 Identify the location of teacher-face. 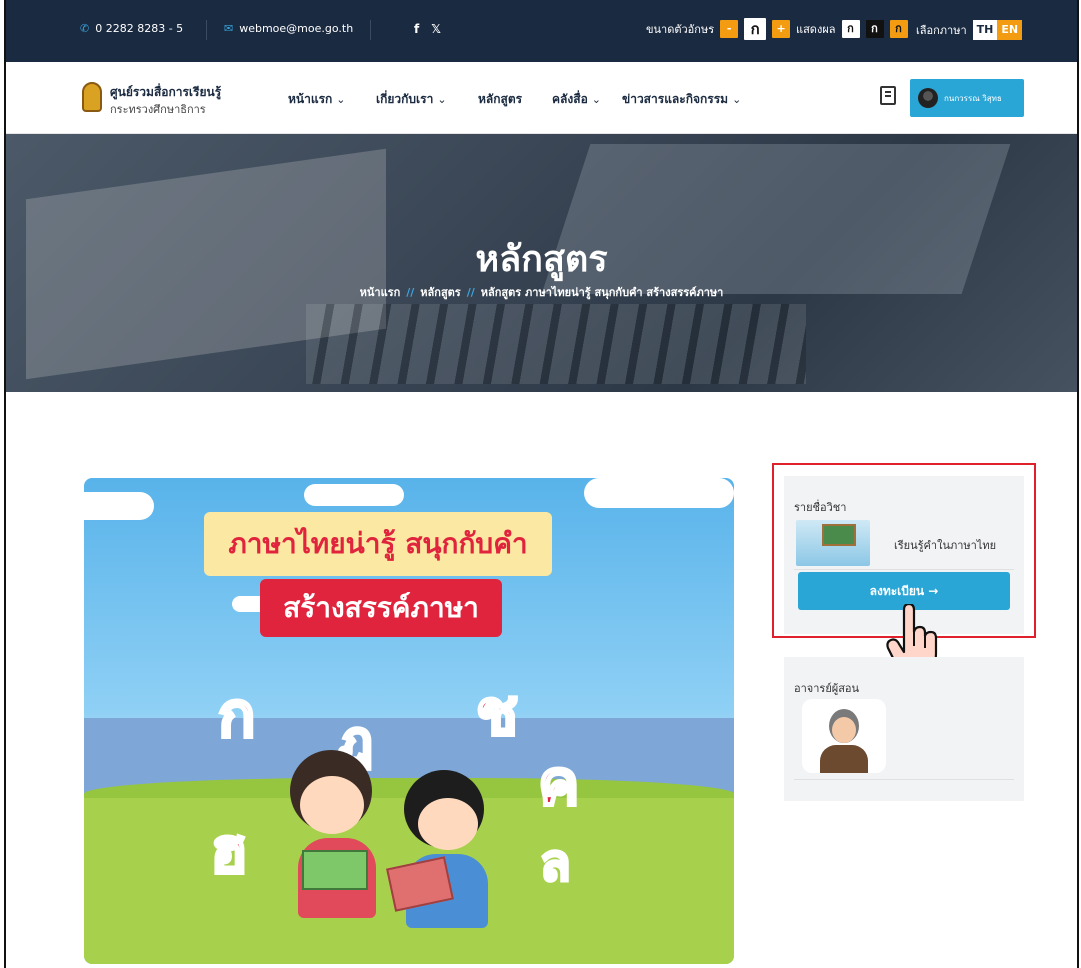
(844, 730).